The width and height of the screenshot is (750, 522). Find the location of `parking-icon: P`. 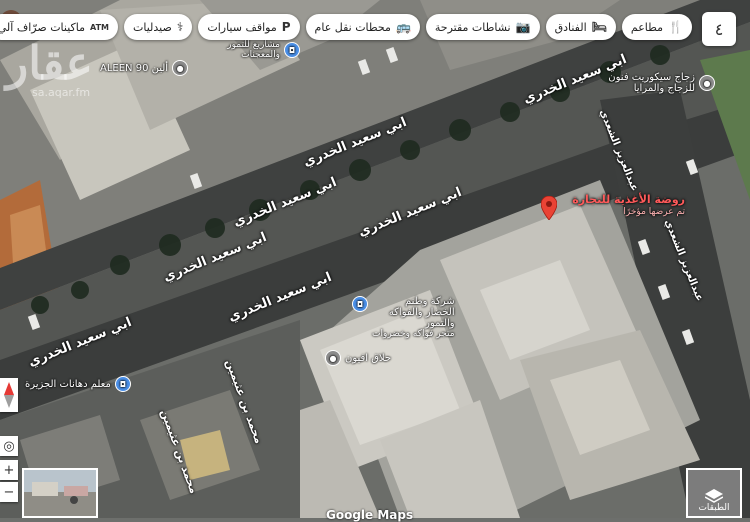

parking-icon: P is located at coordinates (286, 27).